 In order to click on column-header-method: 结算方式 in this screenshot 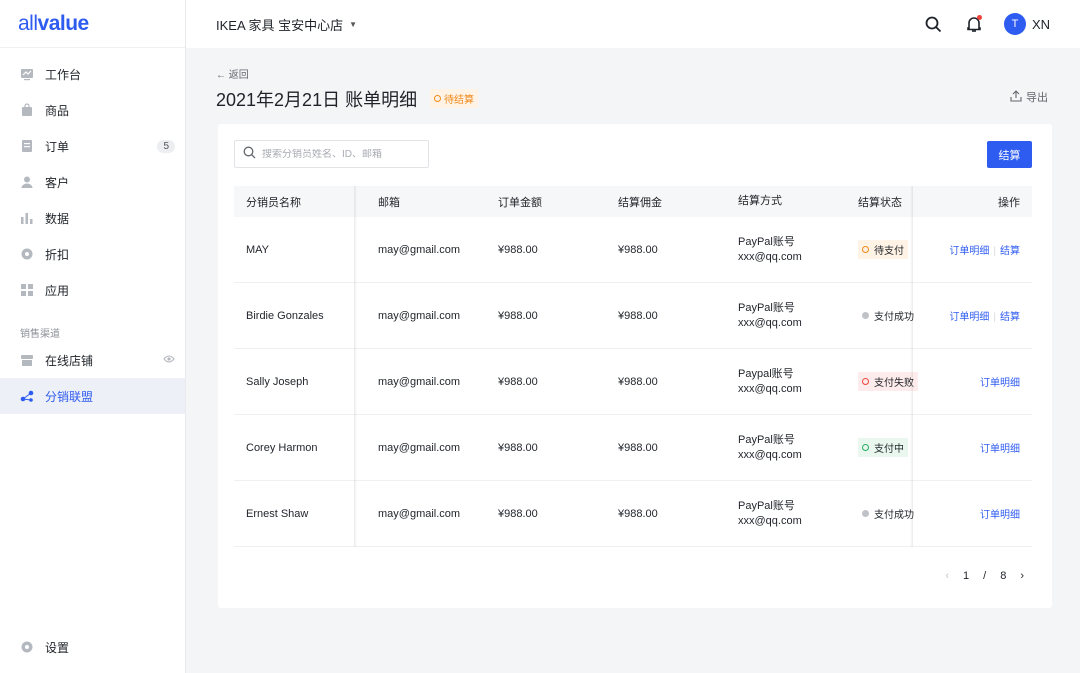, I will do `click(760, 201)`.